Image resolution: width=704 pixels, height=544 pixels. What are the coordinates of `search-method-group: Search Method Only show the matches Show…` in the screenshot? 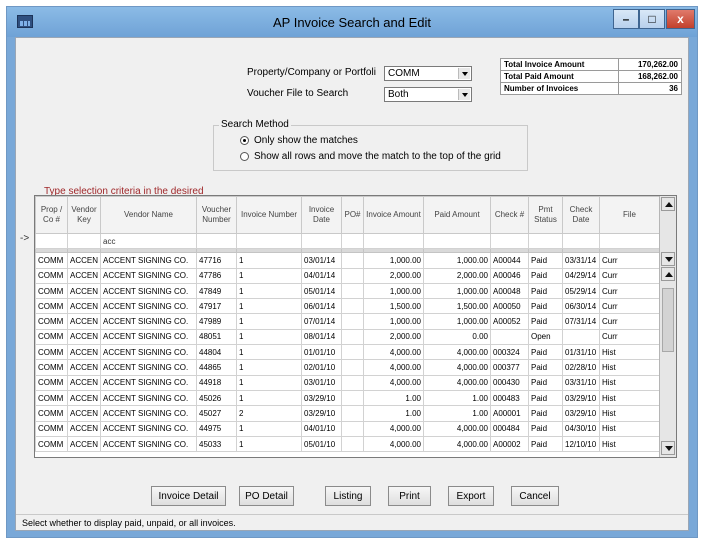 It's located at (370, 145).